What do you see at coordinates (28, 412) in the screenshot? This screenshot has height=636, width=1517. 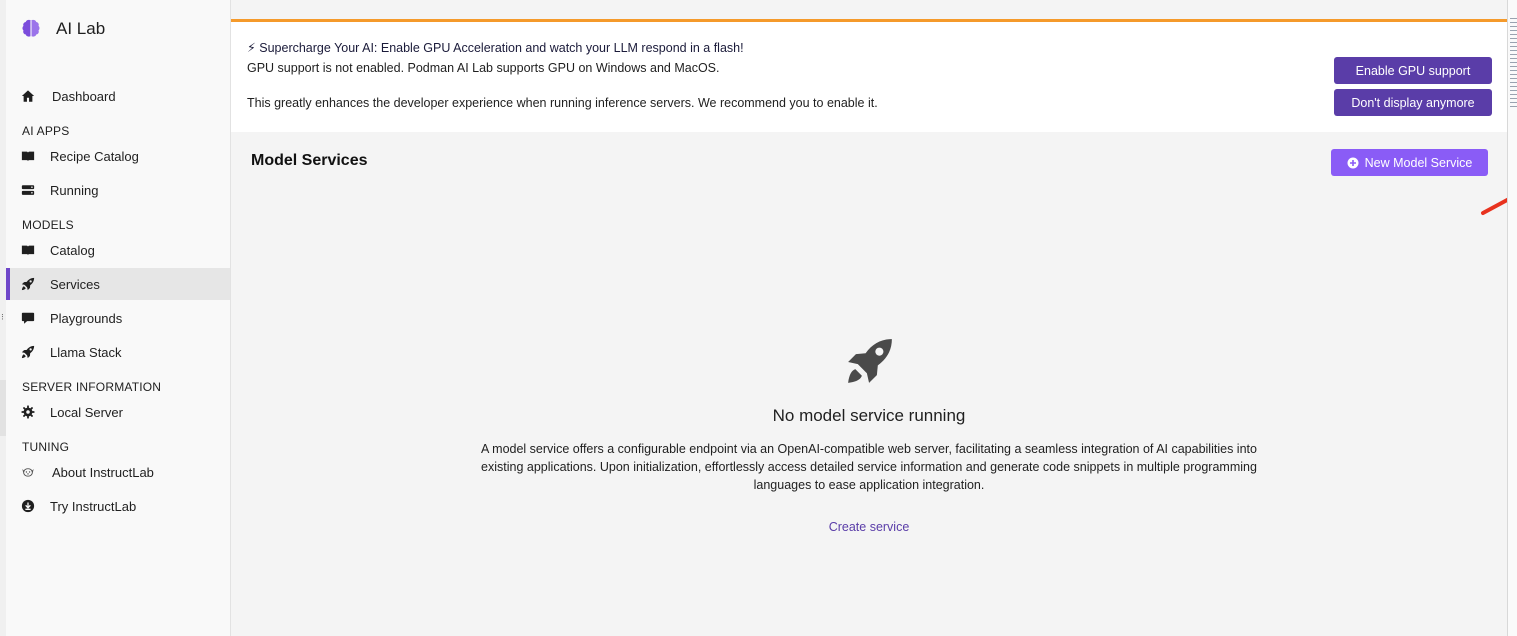 I see `gear-icon` at bounding box center [28, 412].